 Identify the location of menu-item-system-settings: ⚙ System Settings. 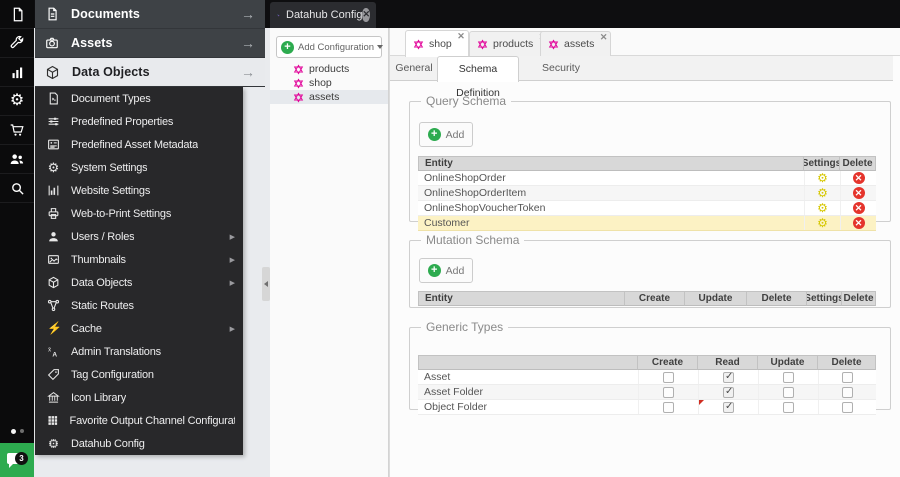
(139, 167).